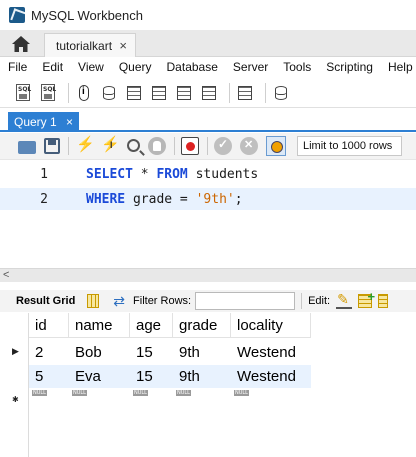 The width and height of the screenshot is (416, 457). Describe the element at coordinates (49, 376) in the screenshot. I see `cell-id: 5` at that location.